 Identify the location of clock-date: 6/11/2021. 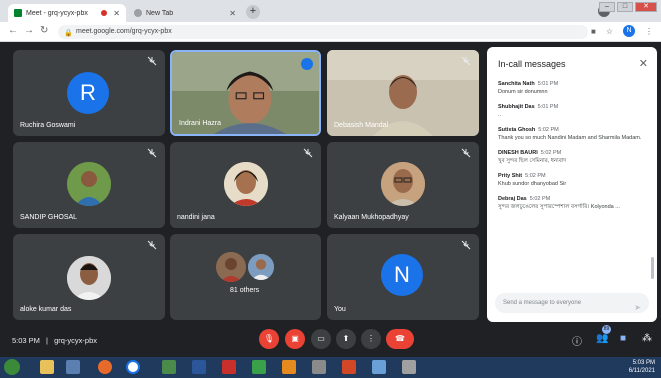
(641, 371).